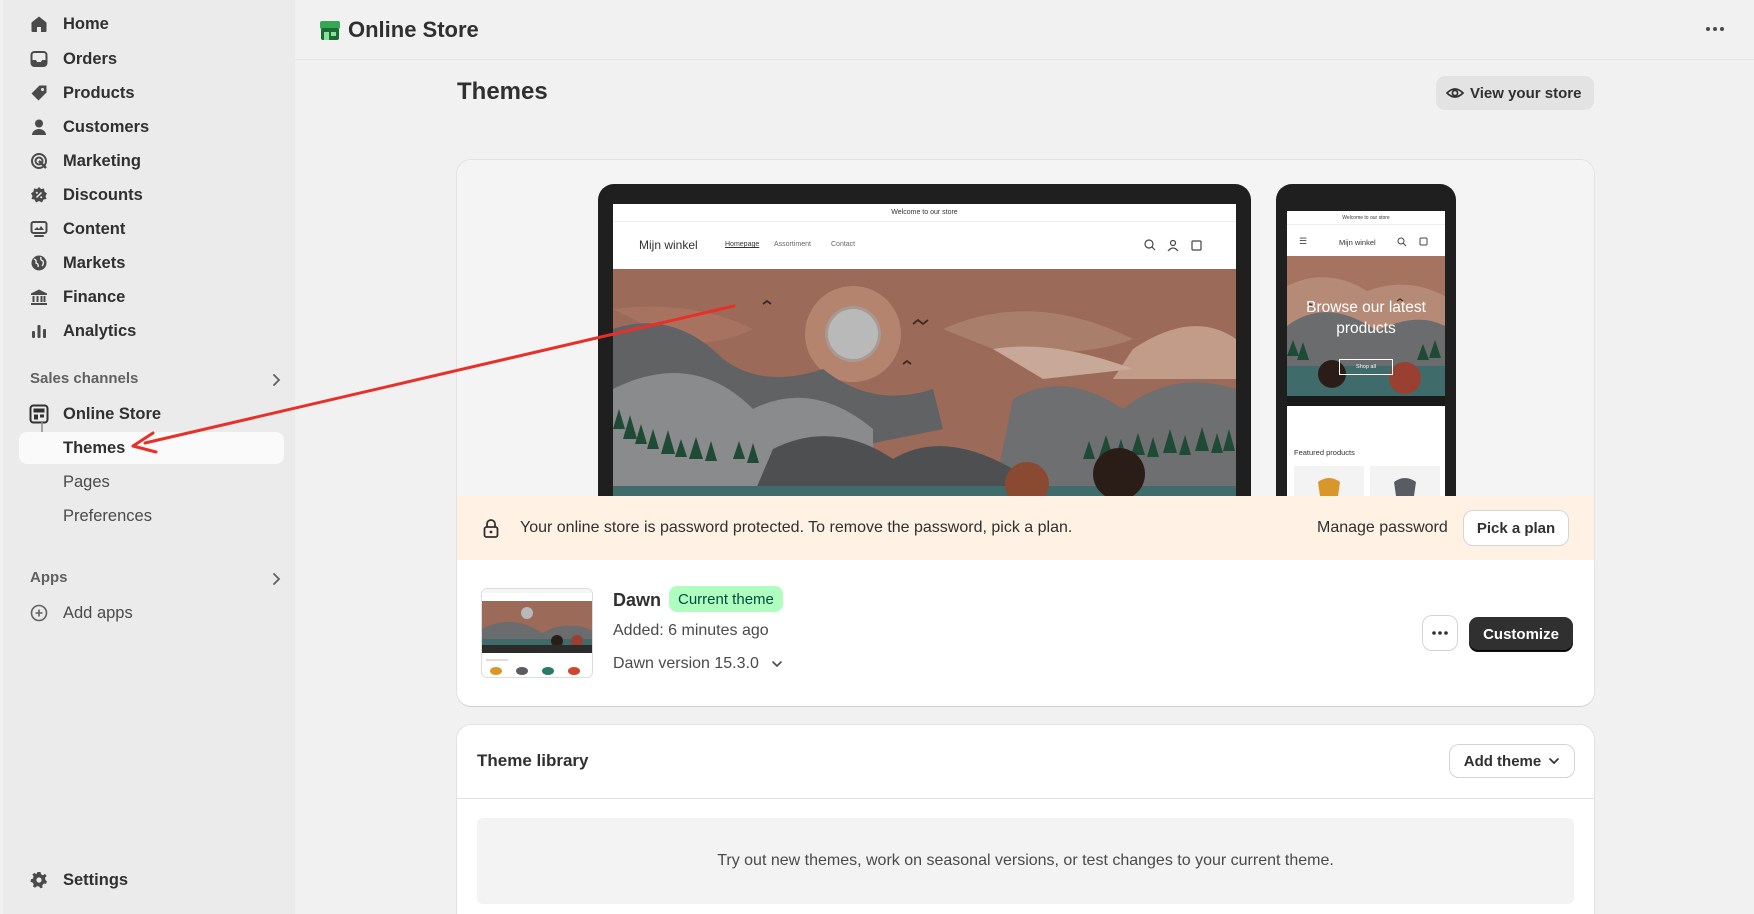 Image resolution: width=1754 pixels, height=914 pixels. I want to click on sidebar-item-themes: Themes, so click(151, 448).